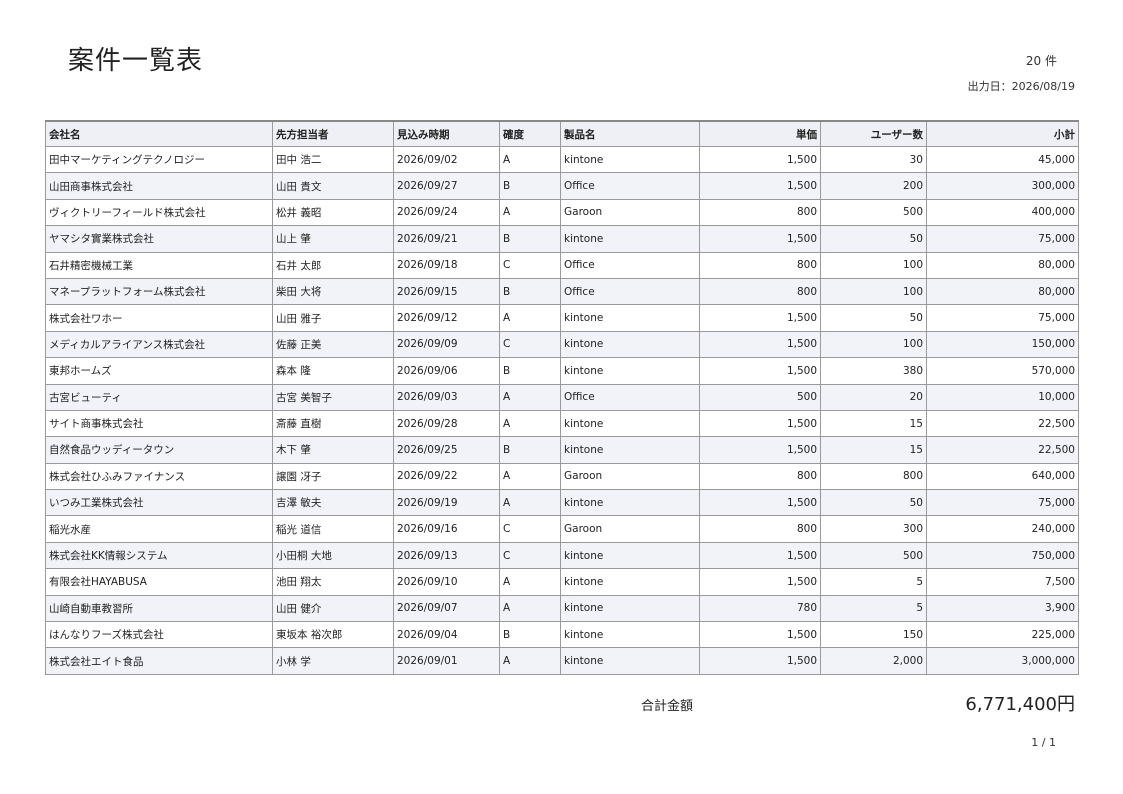  I want to click on cell-company: 山田商事株式会社, so click(159, 186).